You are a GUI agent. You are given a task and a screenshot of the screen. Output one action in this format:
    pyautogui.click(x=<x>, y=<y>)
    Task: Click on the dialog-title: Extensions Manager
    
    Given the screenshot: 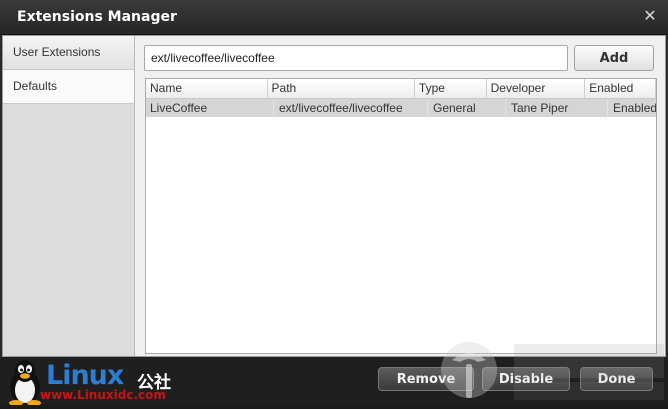 What is the action you would take?
    pyautogui.click(x=97, y=17)
    